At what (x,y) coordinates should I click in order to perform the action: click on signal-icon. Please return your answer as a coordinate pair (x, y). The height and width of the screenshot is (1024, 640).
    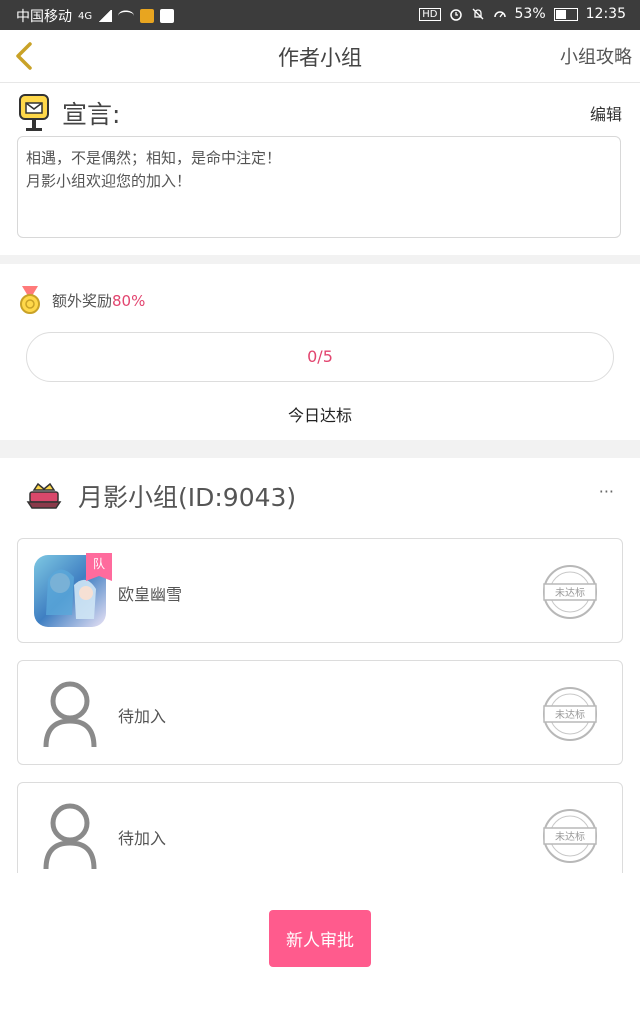
    Looking at the image, I should click on (105, 16).